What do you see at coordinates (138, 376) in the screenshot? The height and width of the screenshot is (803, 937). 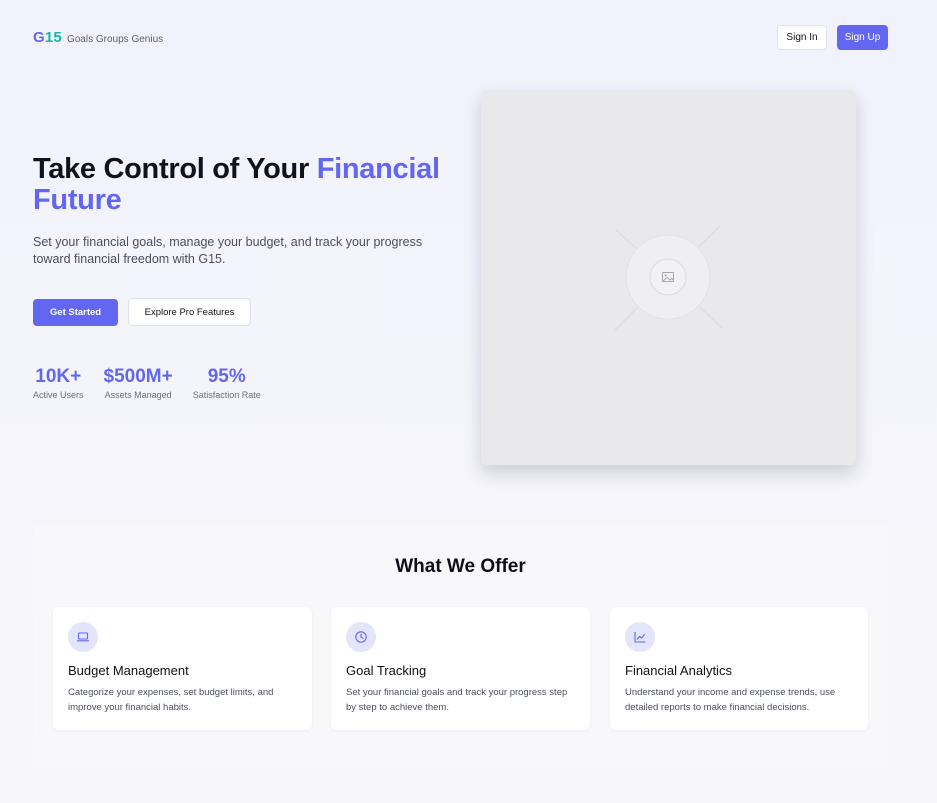 I see `stat-value: $500M+` at bounding box center [138, 376].